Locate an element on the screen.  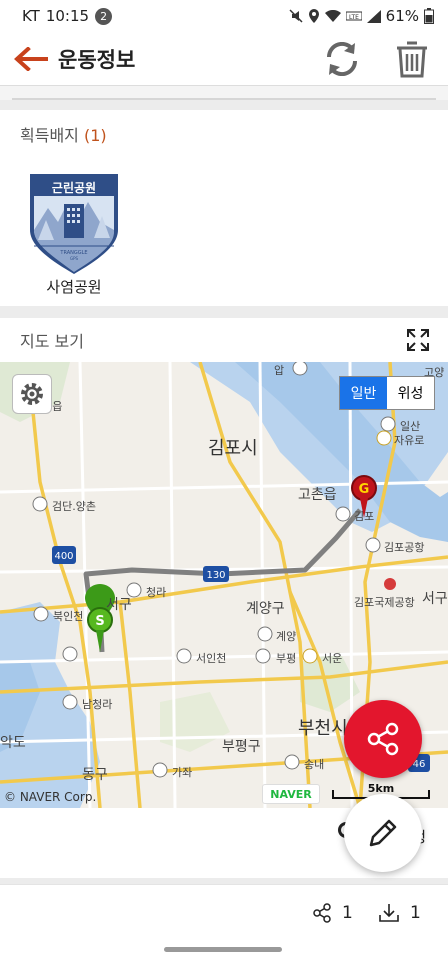
location-icon is located at coordinates (313, 16).